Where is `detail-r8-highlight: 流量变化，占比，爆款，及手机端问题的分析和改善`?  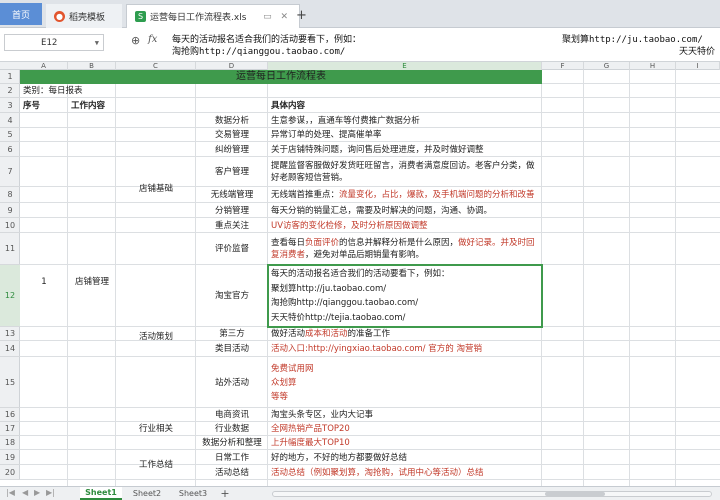
detail-r8-highlight: 流量变化，占比，爆款，及手机端问题的分析和改善 is located at coordinates (437, 195).